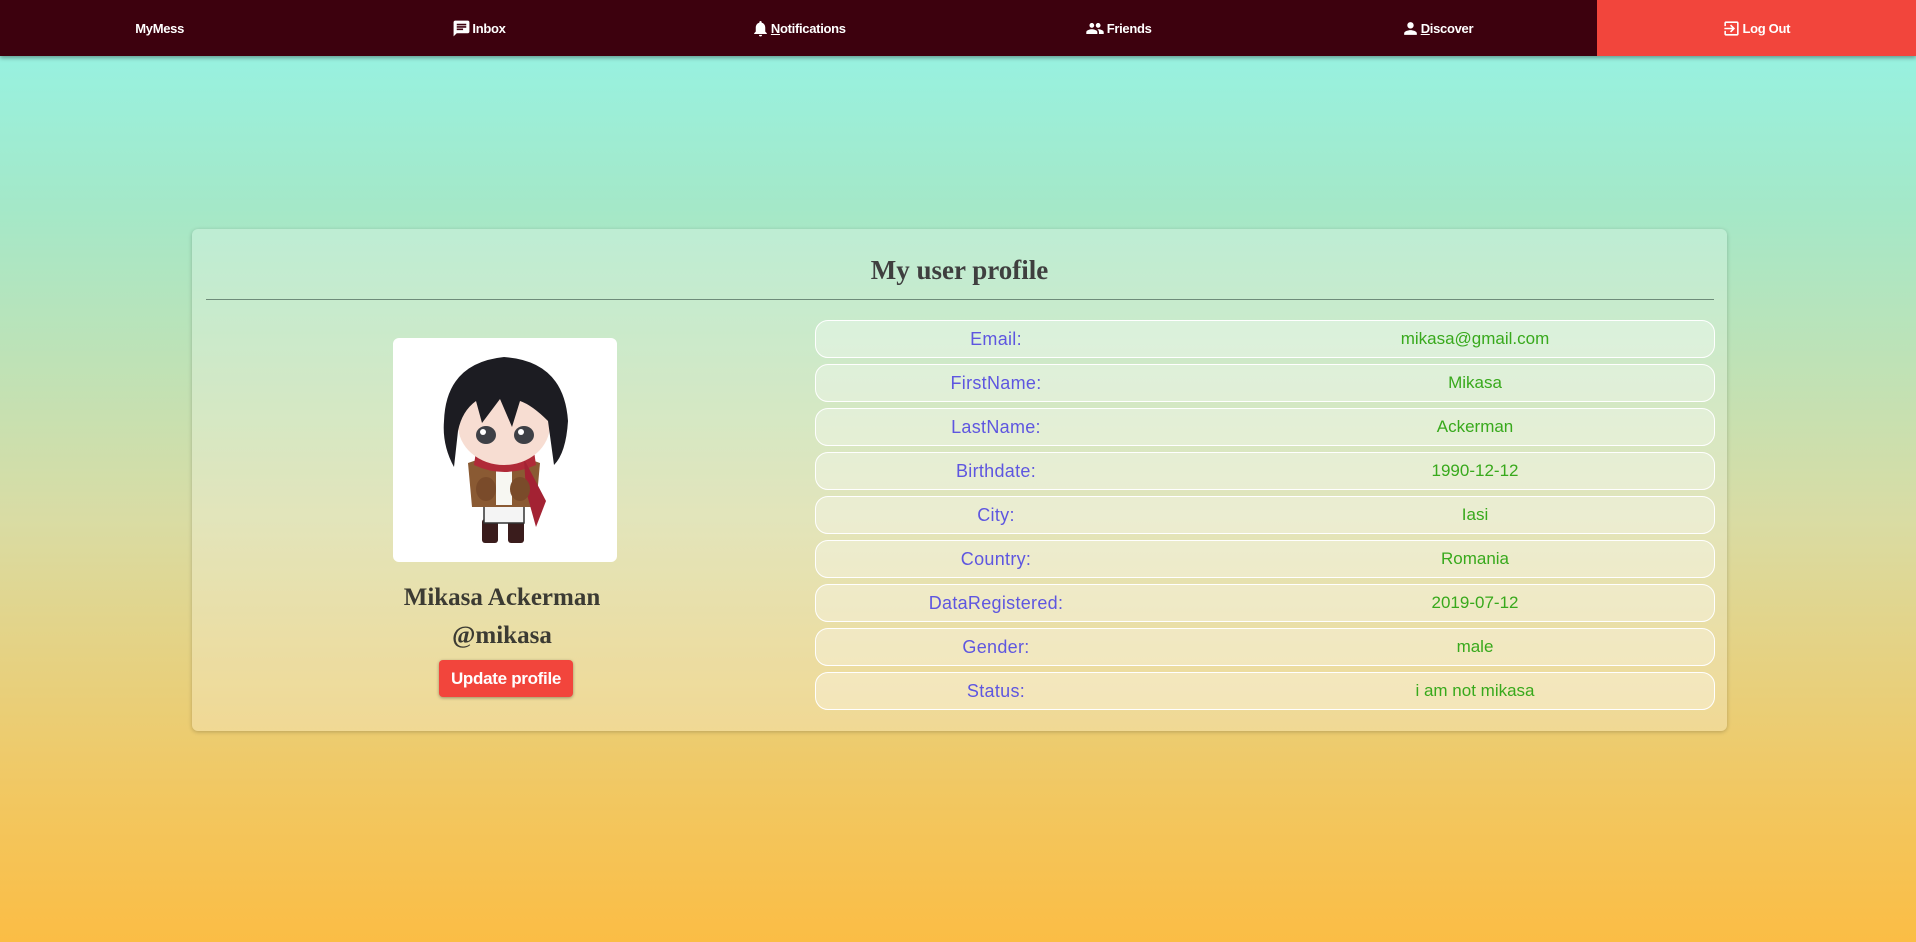 Image resolution: width=1916 pixels, height=942 pixels. I want to click on field-label: Country:, so click(996, 558).